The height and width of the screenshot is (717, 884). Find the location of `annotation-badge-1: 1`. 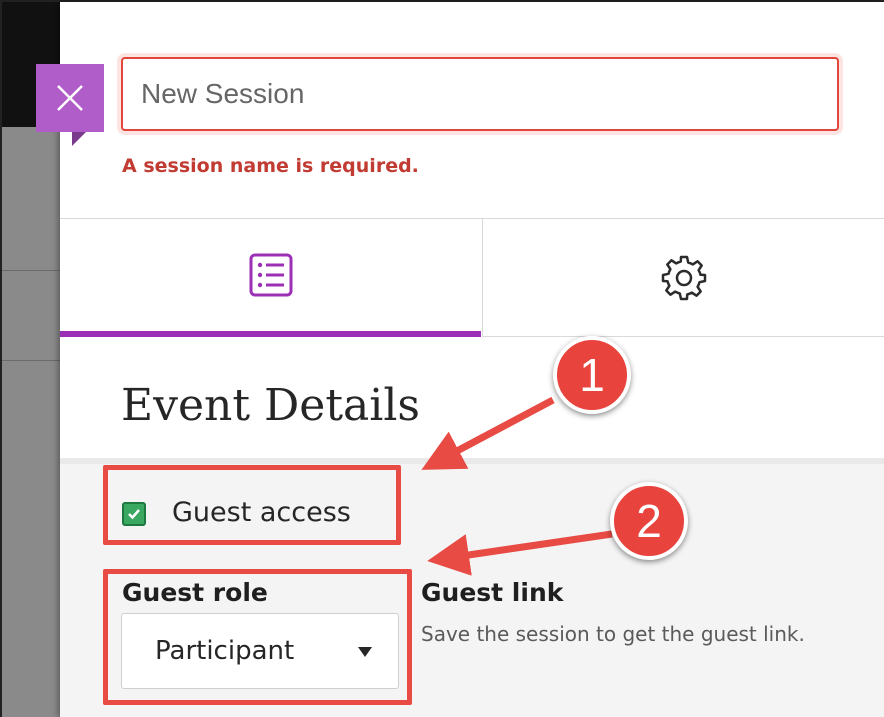

annotation-badge-1: 1 is located at coordinates (592, 375).